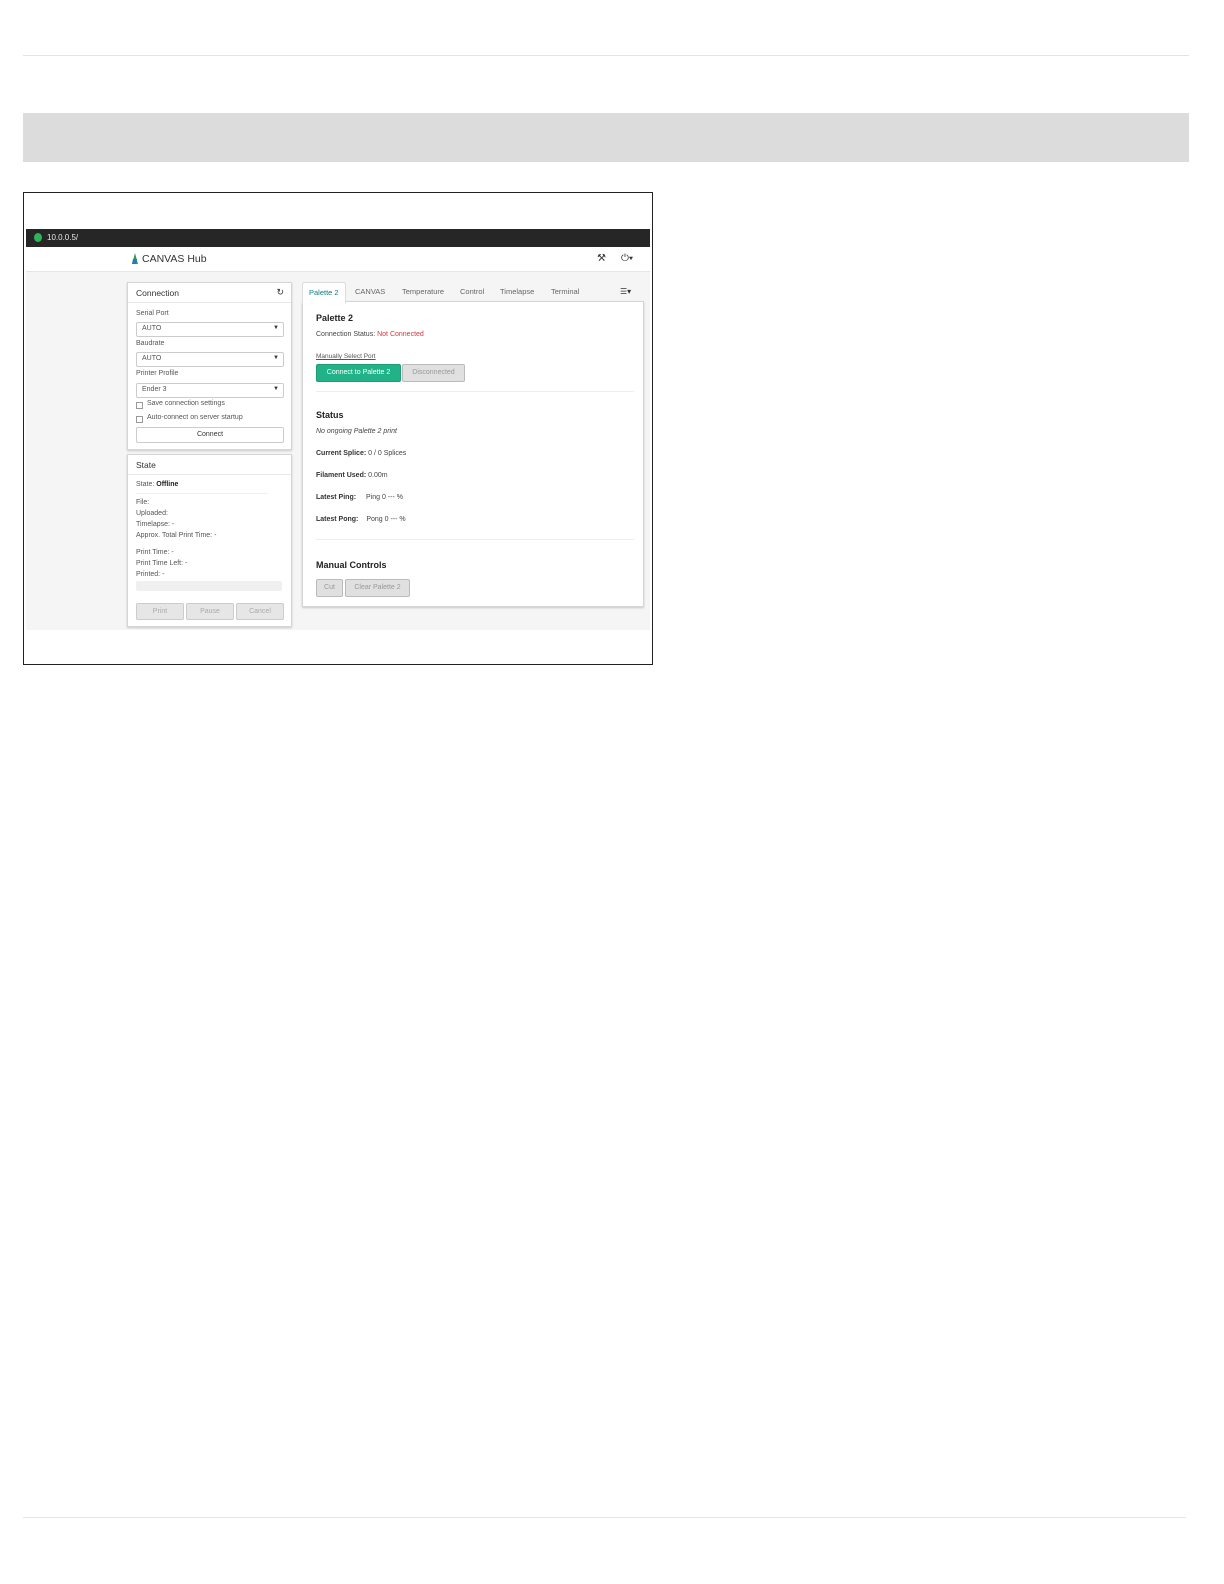  What do you see at coordinates (62, 238) in the screenshot?
I see `browser-url: 10.0.0.5/` at bounding box center [62, 238].